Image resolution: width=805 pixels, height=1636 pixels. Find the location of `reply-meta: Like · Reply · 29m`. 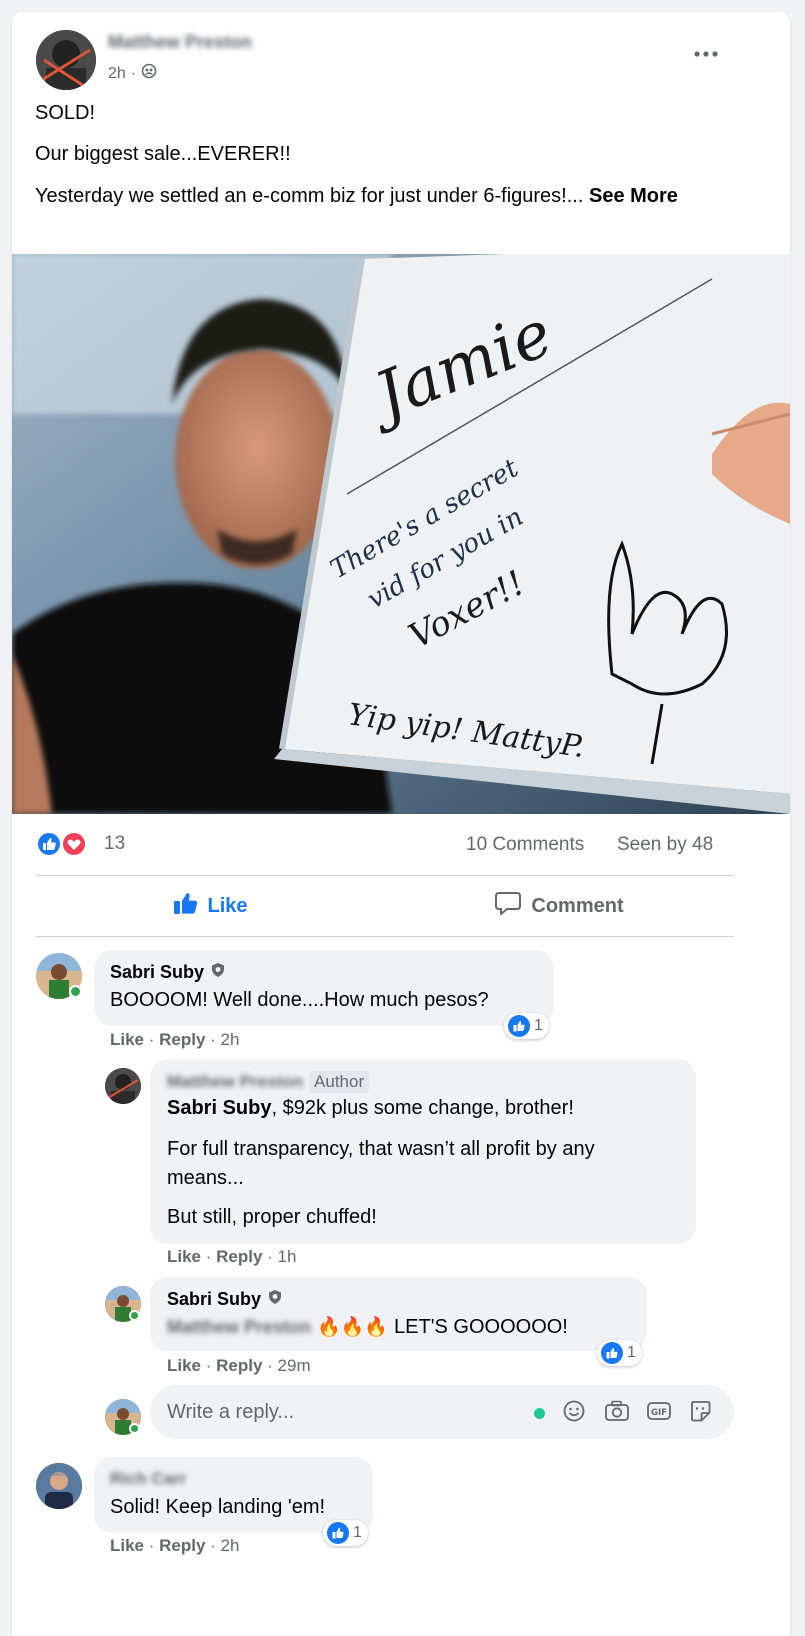

reply-meta: Like · Reply · 29m is located at coordinates (239, 1365).